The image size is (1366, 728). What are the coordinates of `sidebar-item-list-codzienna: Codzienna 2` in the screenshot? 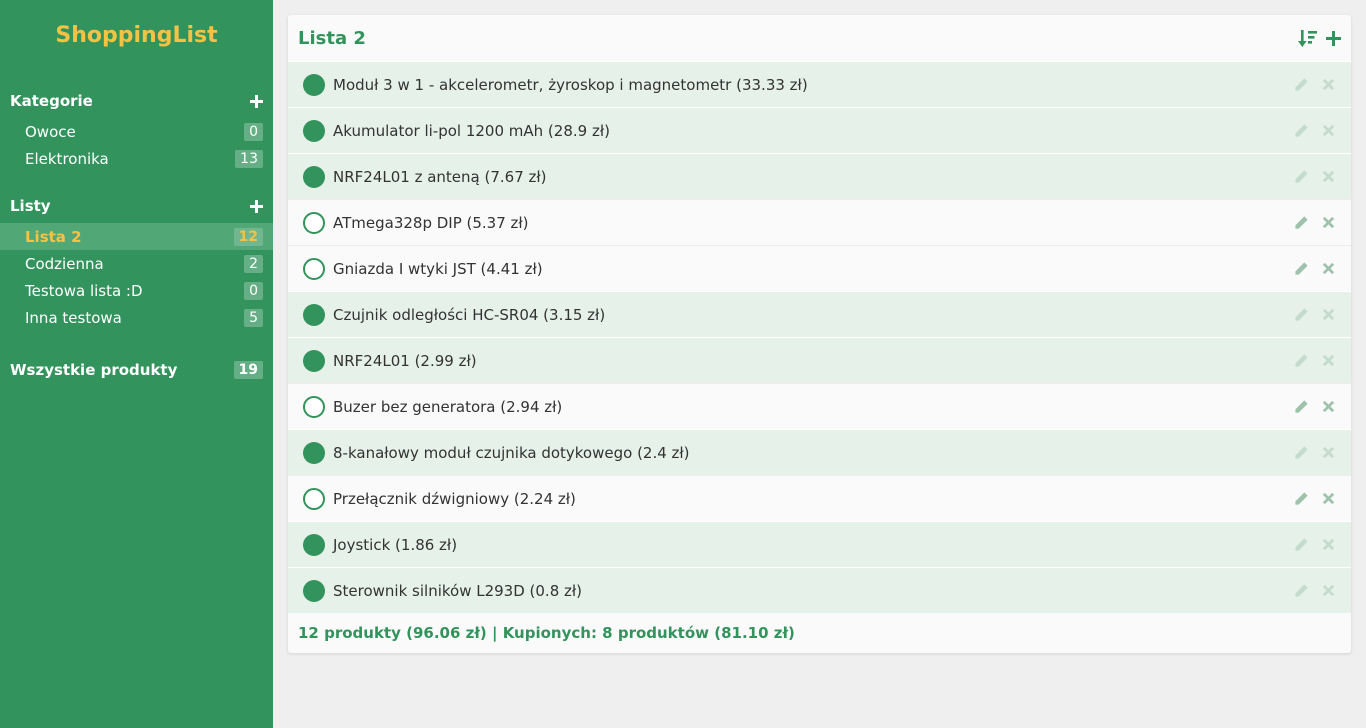 It's located at (136, 263).